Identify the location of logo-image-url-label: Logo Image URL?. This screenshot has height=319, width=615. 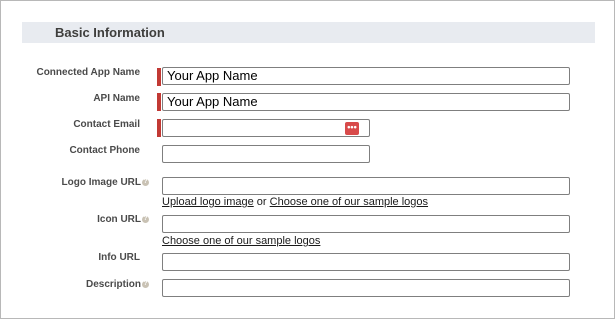
(105, 182).